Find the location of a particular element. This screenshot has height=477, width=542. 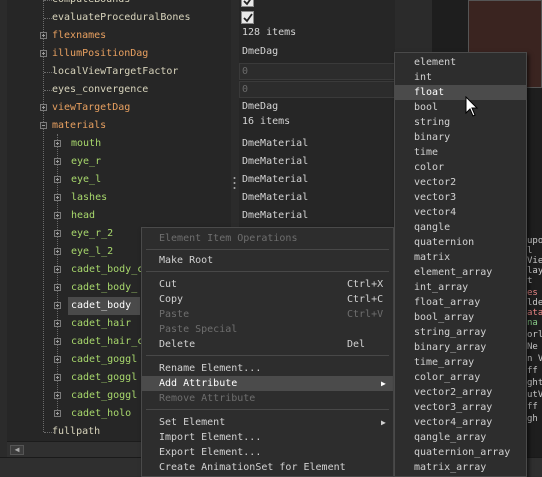

attr-type-int: int is located at coordinates (460, 77).